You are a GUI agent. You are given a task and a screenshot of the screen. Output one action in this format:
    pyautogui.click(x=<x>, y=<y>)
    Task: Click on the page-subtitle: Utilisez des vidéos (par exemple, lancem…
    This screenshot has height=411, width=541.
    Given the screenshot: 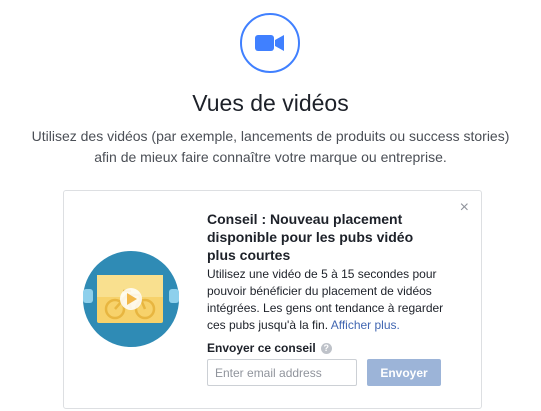 What is the action you would take?
    pyautogui.click(x=270, y=146)
    